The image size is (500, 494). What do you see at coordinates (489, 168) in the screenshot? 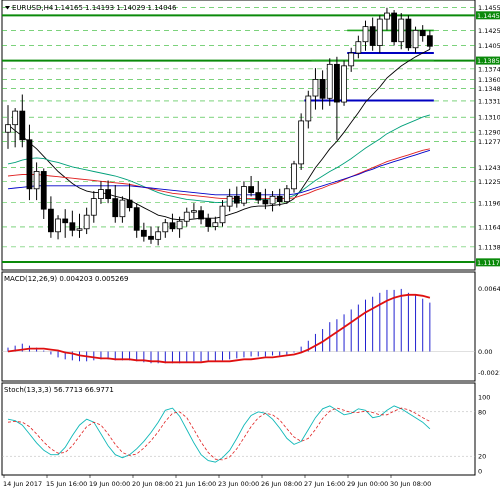
I see `price-tick-label: 1.12430` at bounding box center [489, 168].